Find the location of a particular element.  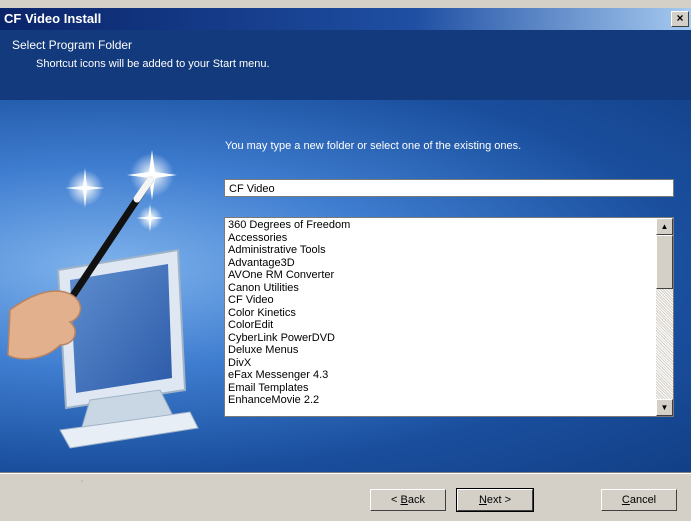

list-item: Accessories is located at coordinates (441, 238).